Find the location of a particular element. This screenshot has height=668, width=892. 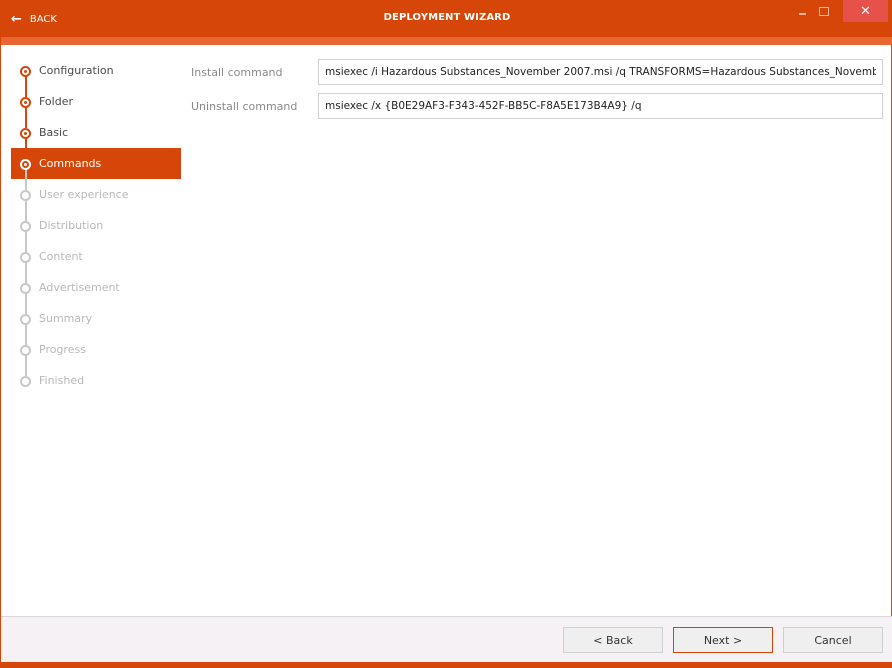

close-button: ✕ is located at coordinates (865, 11).